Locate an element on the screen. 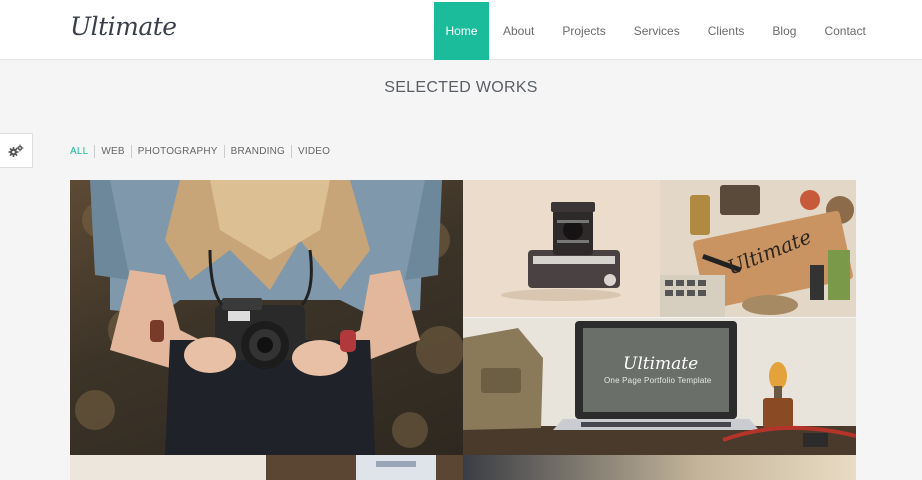 Image resolution: width=922 pixels, height=480 pixels. portfolio-filters: ALL WEB PHOTOGRAPHY BRANDING VIDEO is located at coordinates (203, 151).